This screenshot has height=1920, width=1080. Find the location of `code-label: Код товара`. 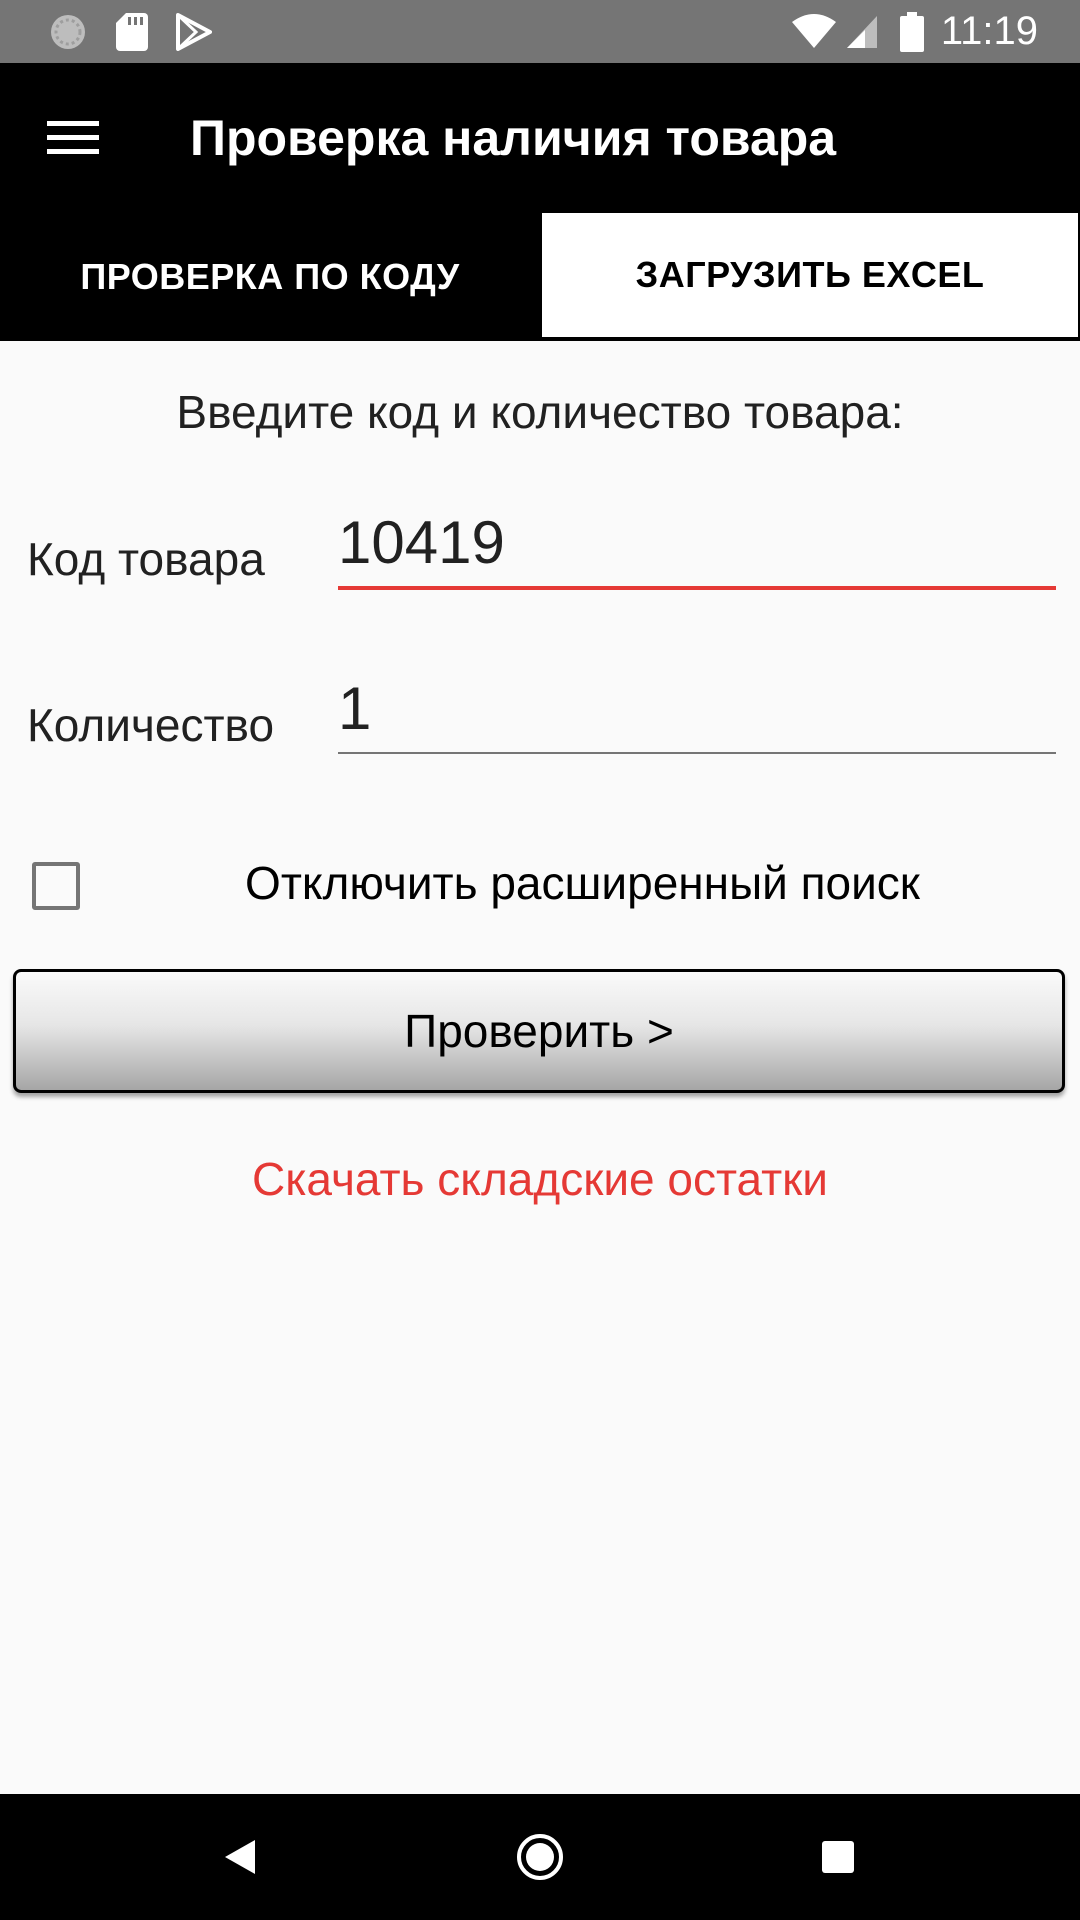

code-label: Код товара is located at coordinates (146, 559).